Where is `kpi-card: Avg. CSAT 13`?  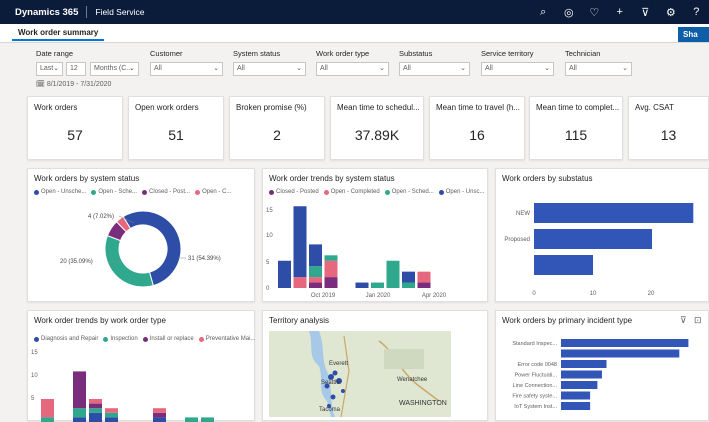
kpi-card: Avg. CSAT 13 is located at coordinates (668, 128).